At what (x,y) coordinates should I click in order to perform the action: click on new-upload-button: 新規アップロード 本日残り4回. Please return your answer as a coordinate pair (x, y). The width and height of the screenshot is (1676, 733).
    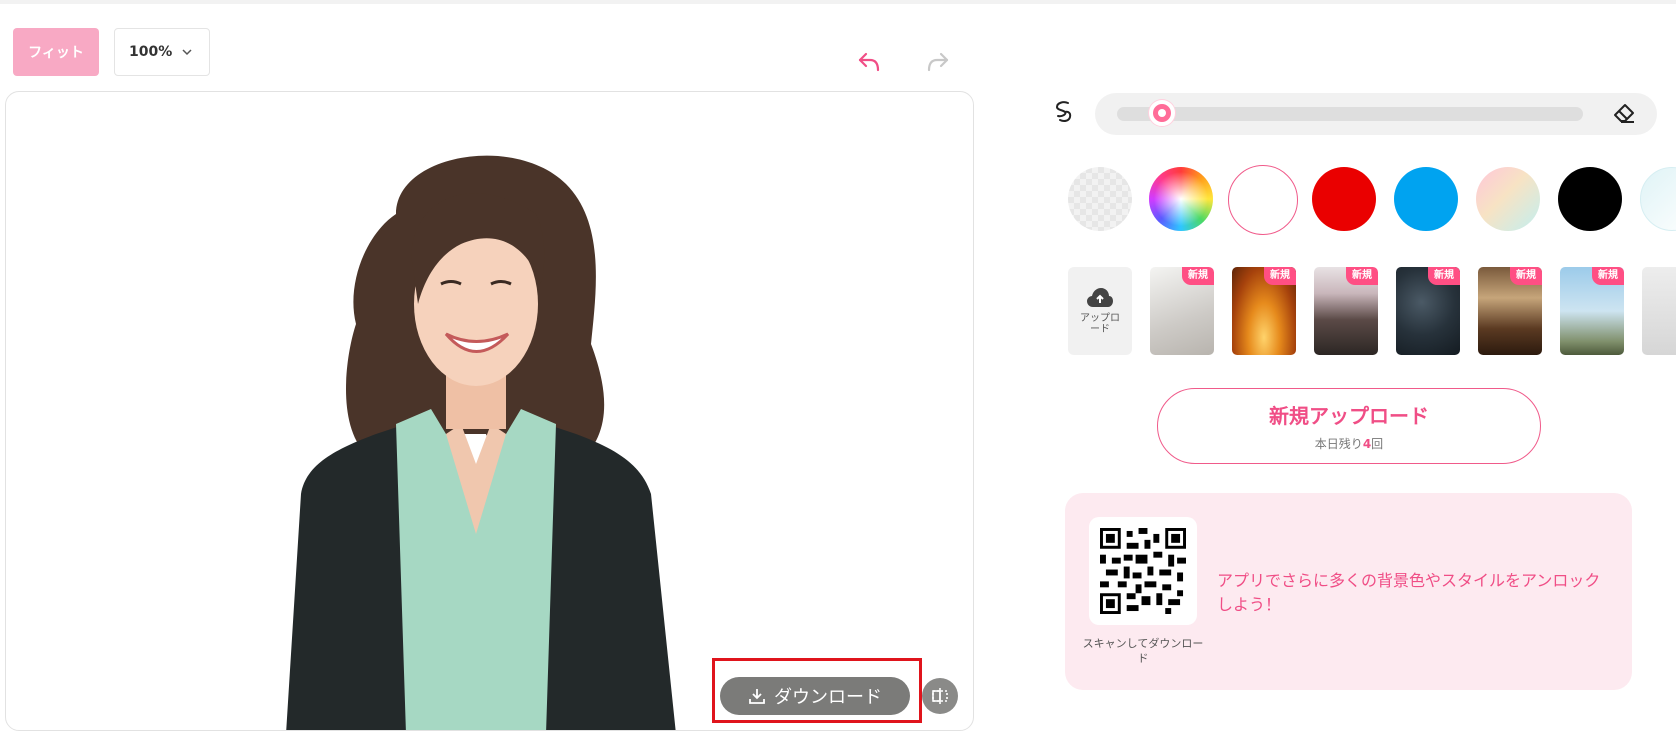
    Looking at the image, I should click on (1349, 426).